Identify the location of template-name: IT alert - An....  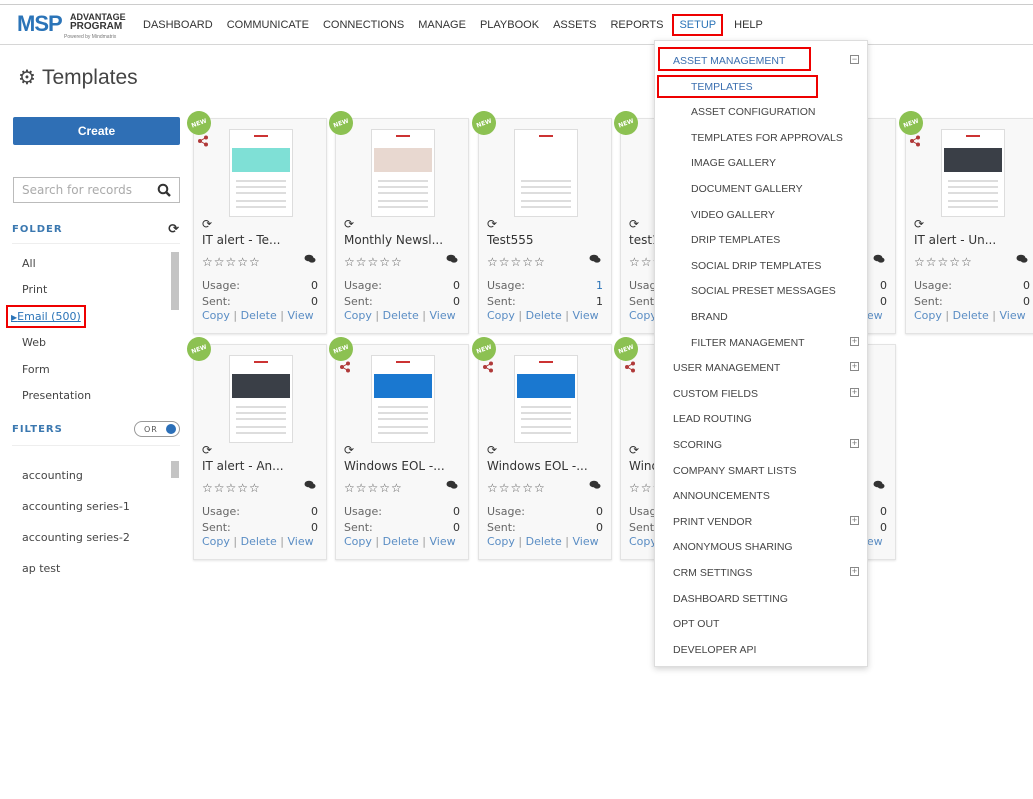
(243, 466).